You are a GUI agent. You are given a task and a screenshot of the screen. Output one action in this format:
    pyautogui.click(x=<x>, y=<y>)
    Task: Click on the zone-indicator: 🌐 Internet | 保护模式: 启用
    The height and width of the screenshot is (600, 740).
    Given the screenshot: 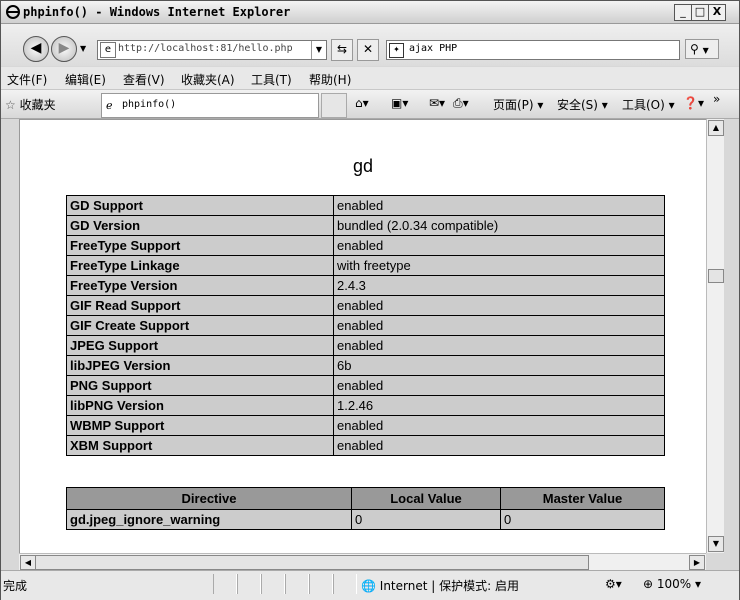 What is the action you would take?
    pyautogui.click(x=440, y=585)
    